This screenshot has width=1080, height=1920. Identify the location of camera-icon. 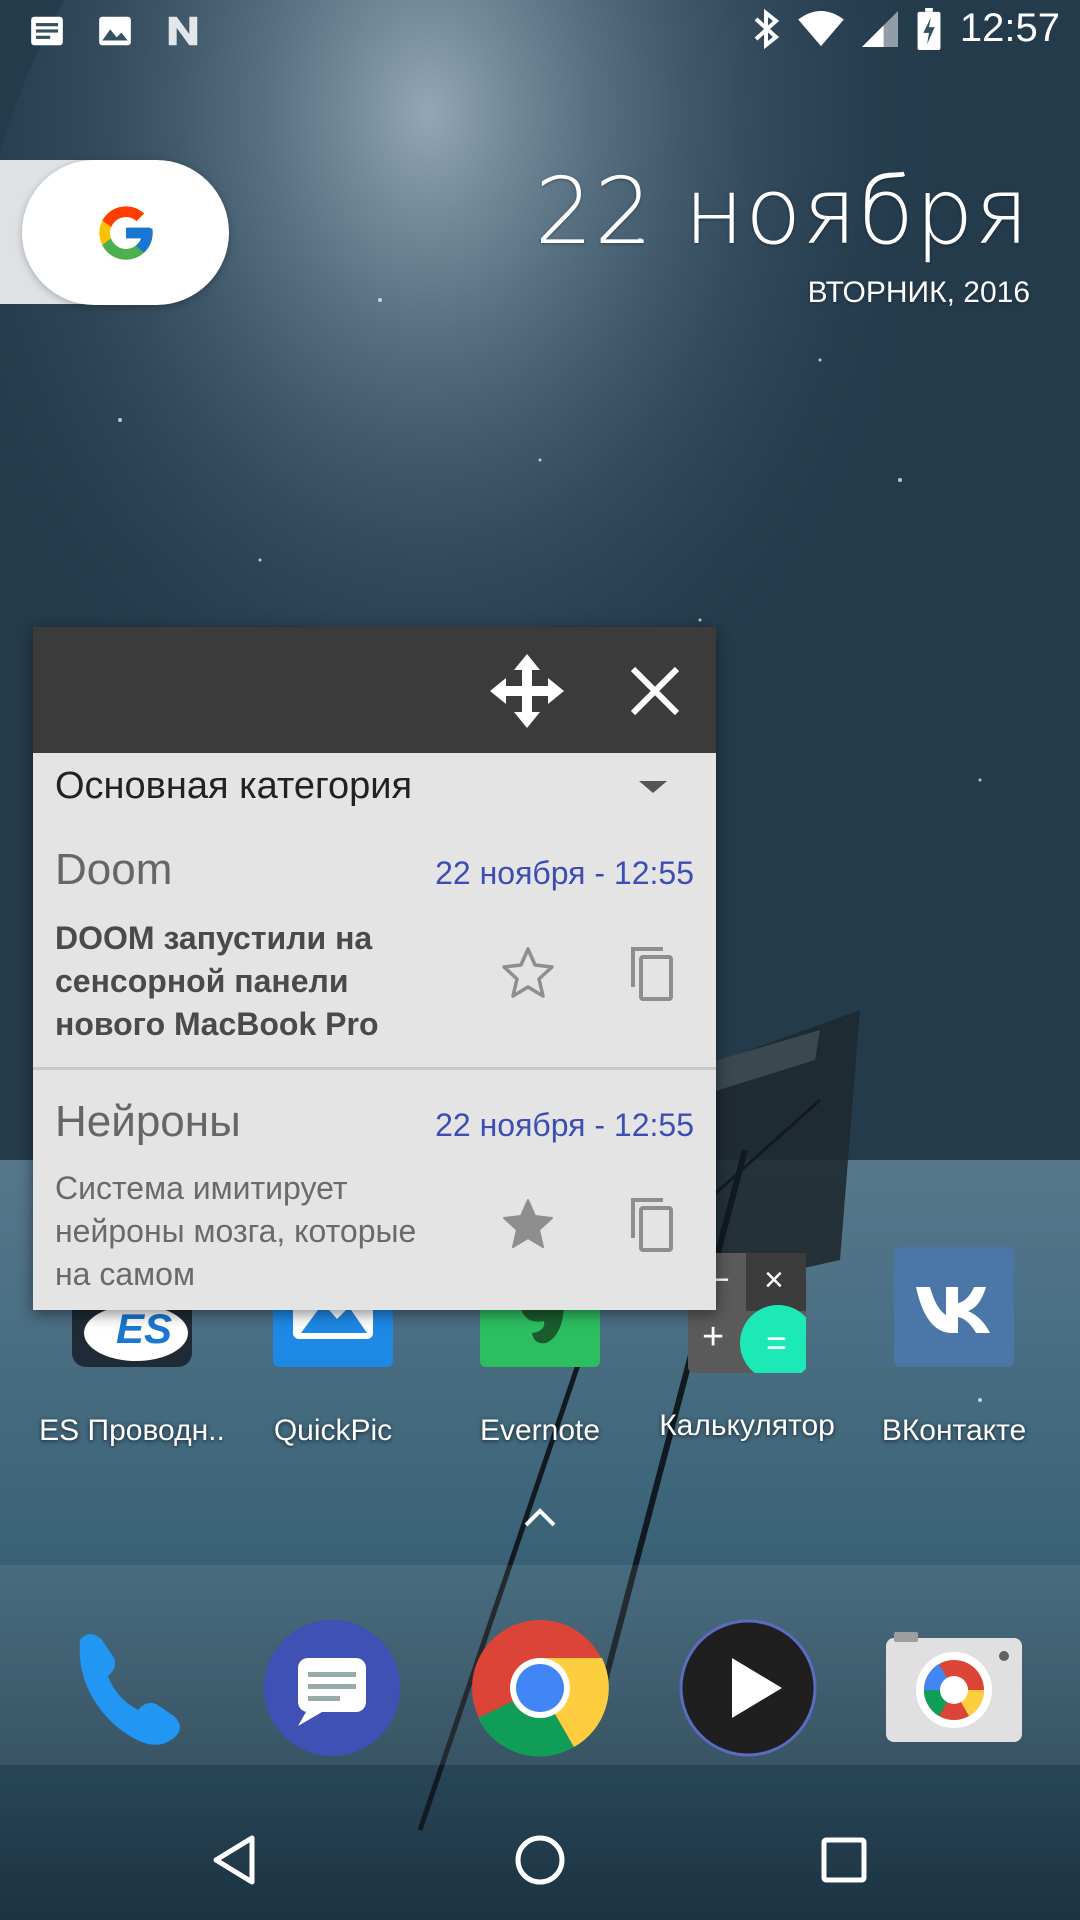
(954, 1688).